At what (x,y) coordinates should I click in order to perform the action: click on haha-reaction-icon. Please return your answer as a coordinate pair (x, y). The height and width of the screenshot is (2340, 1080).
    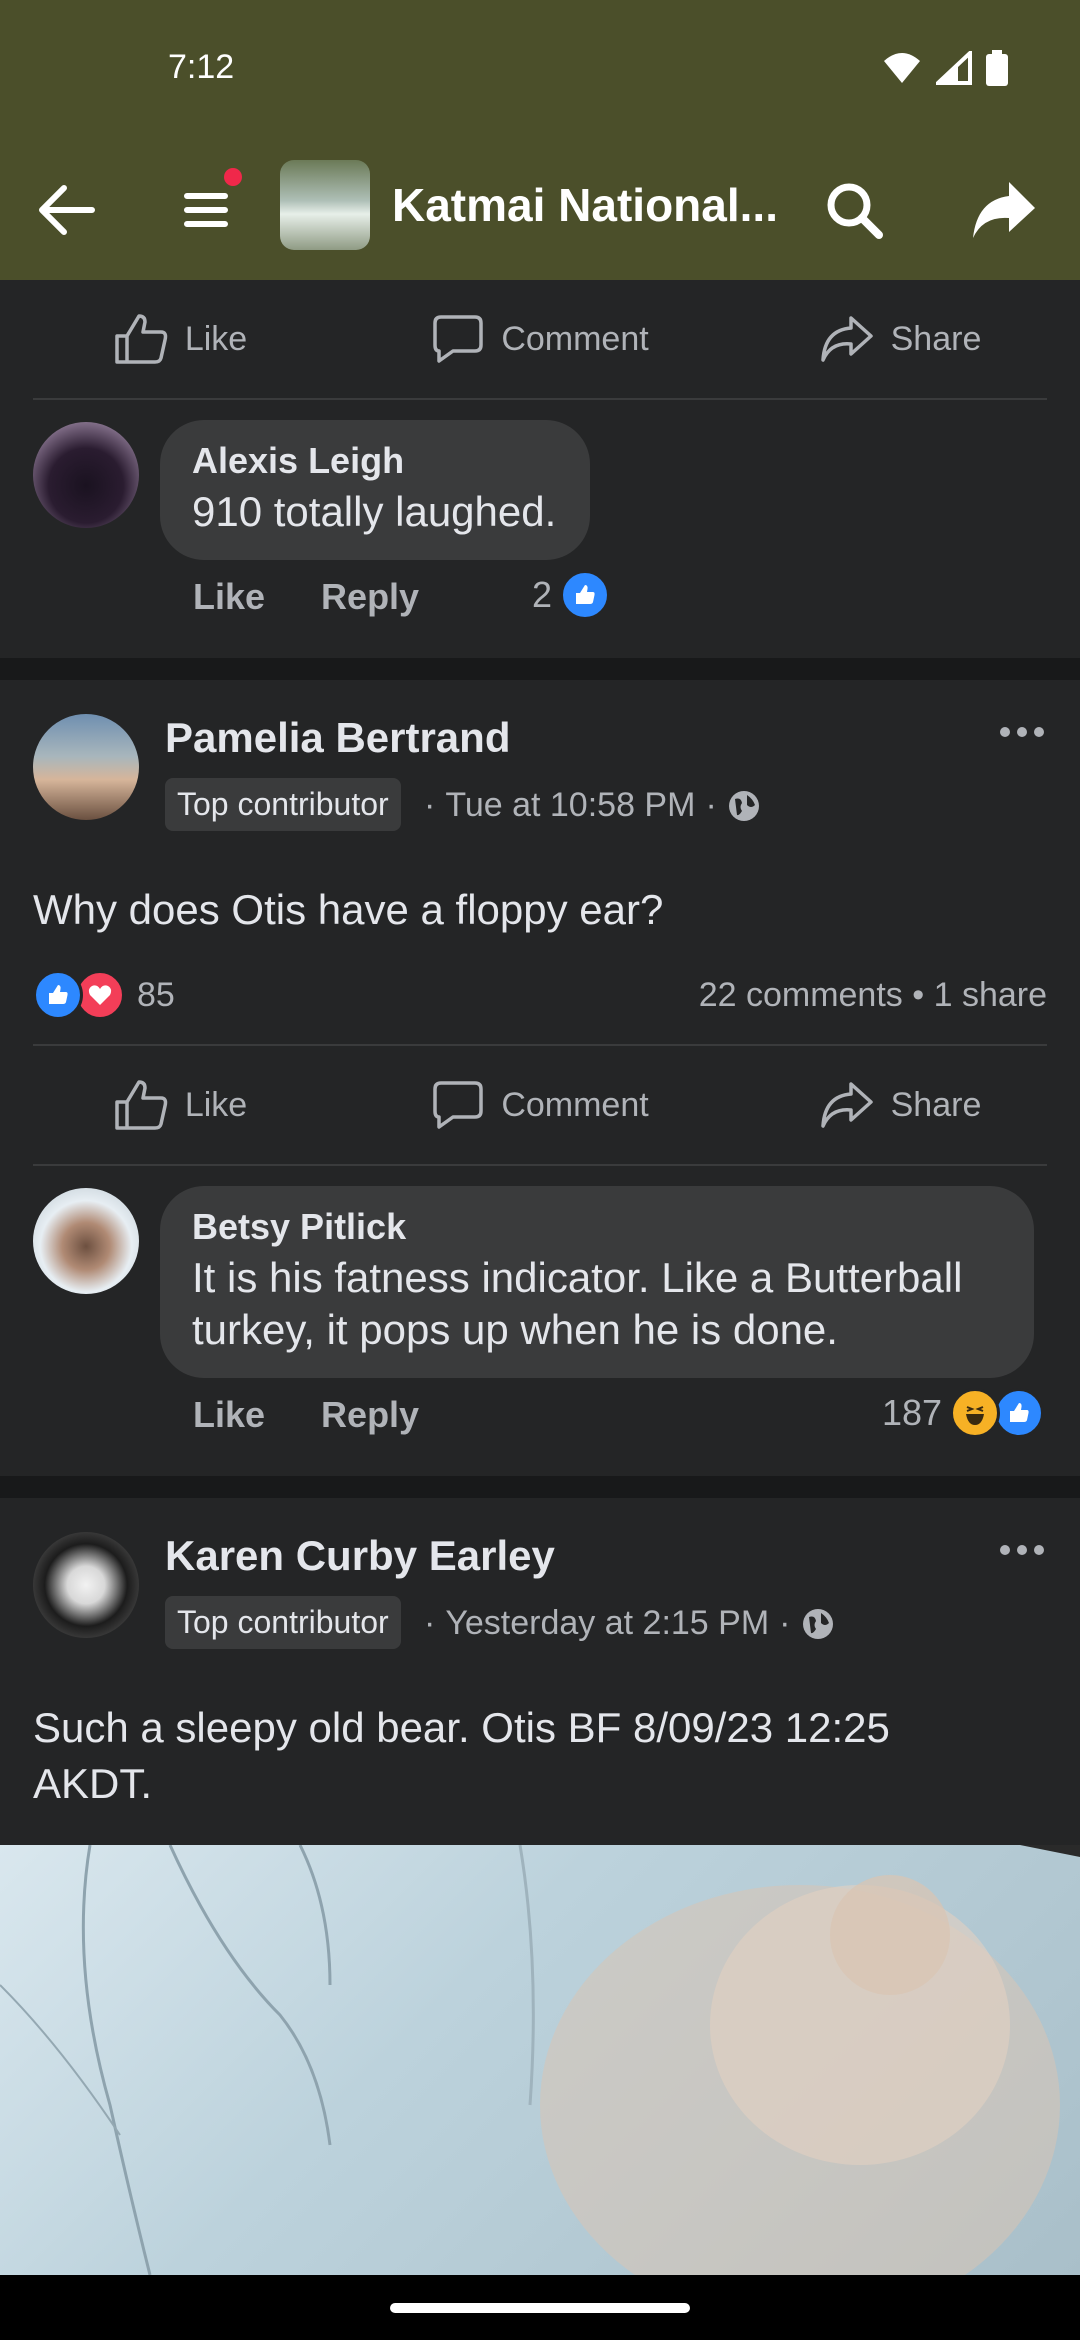
    Looking at the image, I should click on (975, 1413).